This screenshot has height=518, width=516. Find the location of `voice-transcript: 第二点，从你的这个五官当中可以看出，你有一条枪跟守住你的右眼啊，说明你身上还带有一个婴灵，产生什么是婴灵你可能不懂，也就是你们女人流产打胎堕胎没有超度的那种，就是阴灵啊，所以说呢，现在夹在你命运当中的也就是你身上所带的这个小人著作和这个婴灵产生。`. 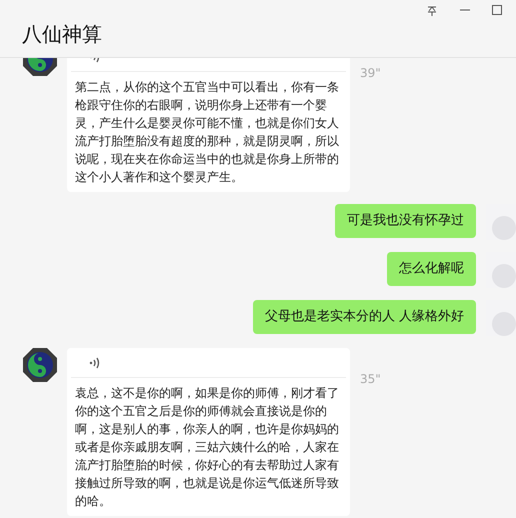

voice-transcript: 第二点，从你的这个五官当中可以看出，你有一条枪跟守住你的右眼啊，说明你身上还带有一个婴灵，产生什么是婴灵你可能不懂，也就是你们女人流产打胎堕胎没有超度的那种，就是阴灵啊，所以说呢，现在夹在你命运当中的也就是你身上所带的这个小人著作和这个婴灵产生。 is located at coordinates (207, 132).